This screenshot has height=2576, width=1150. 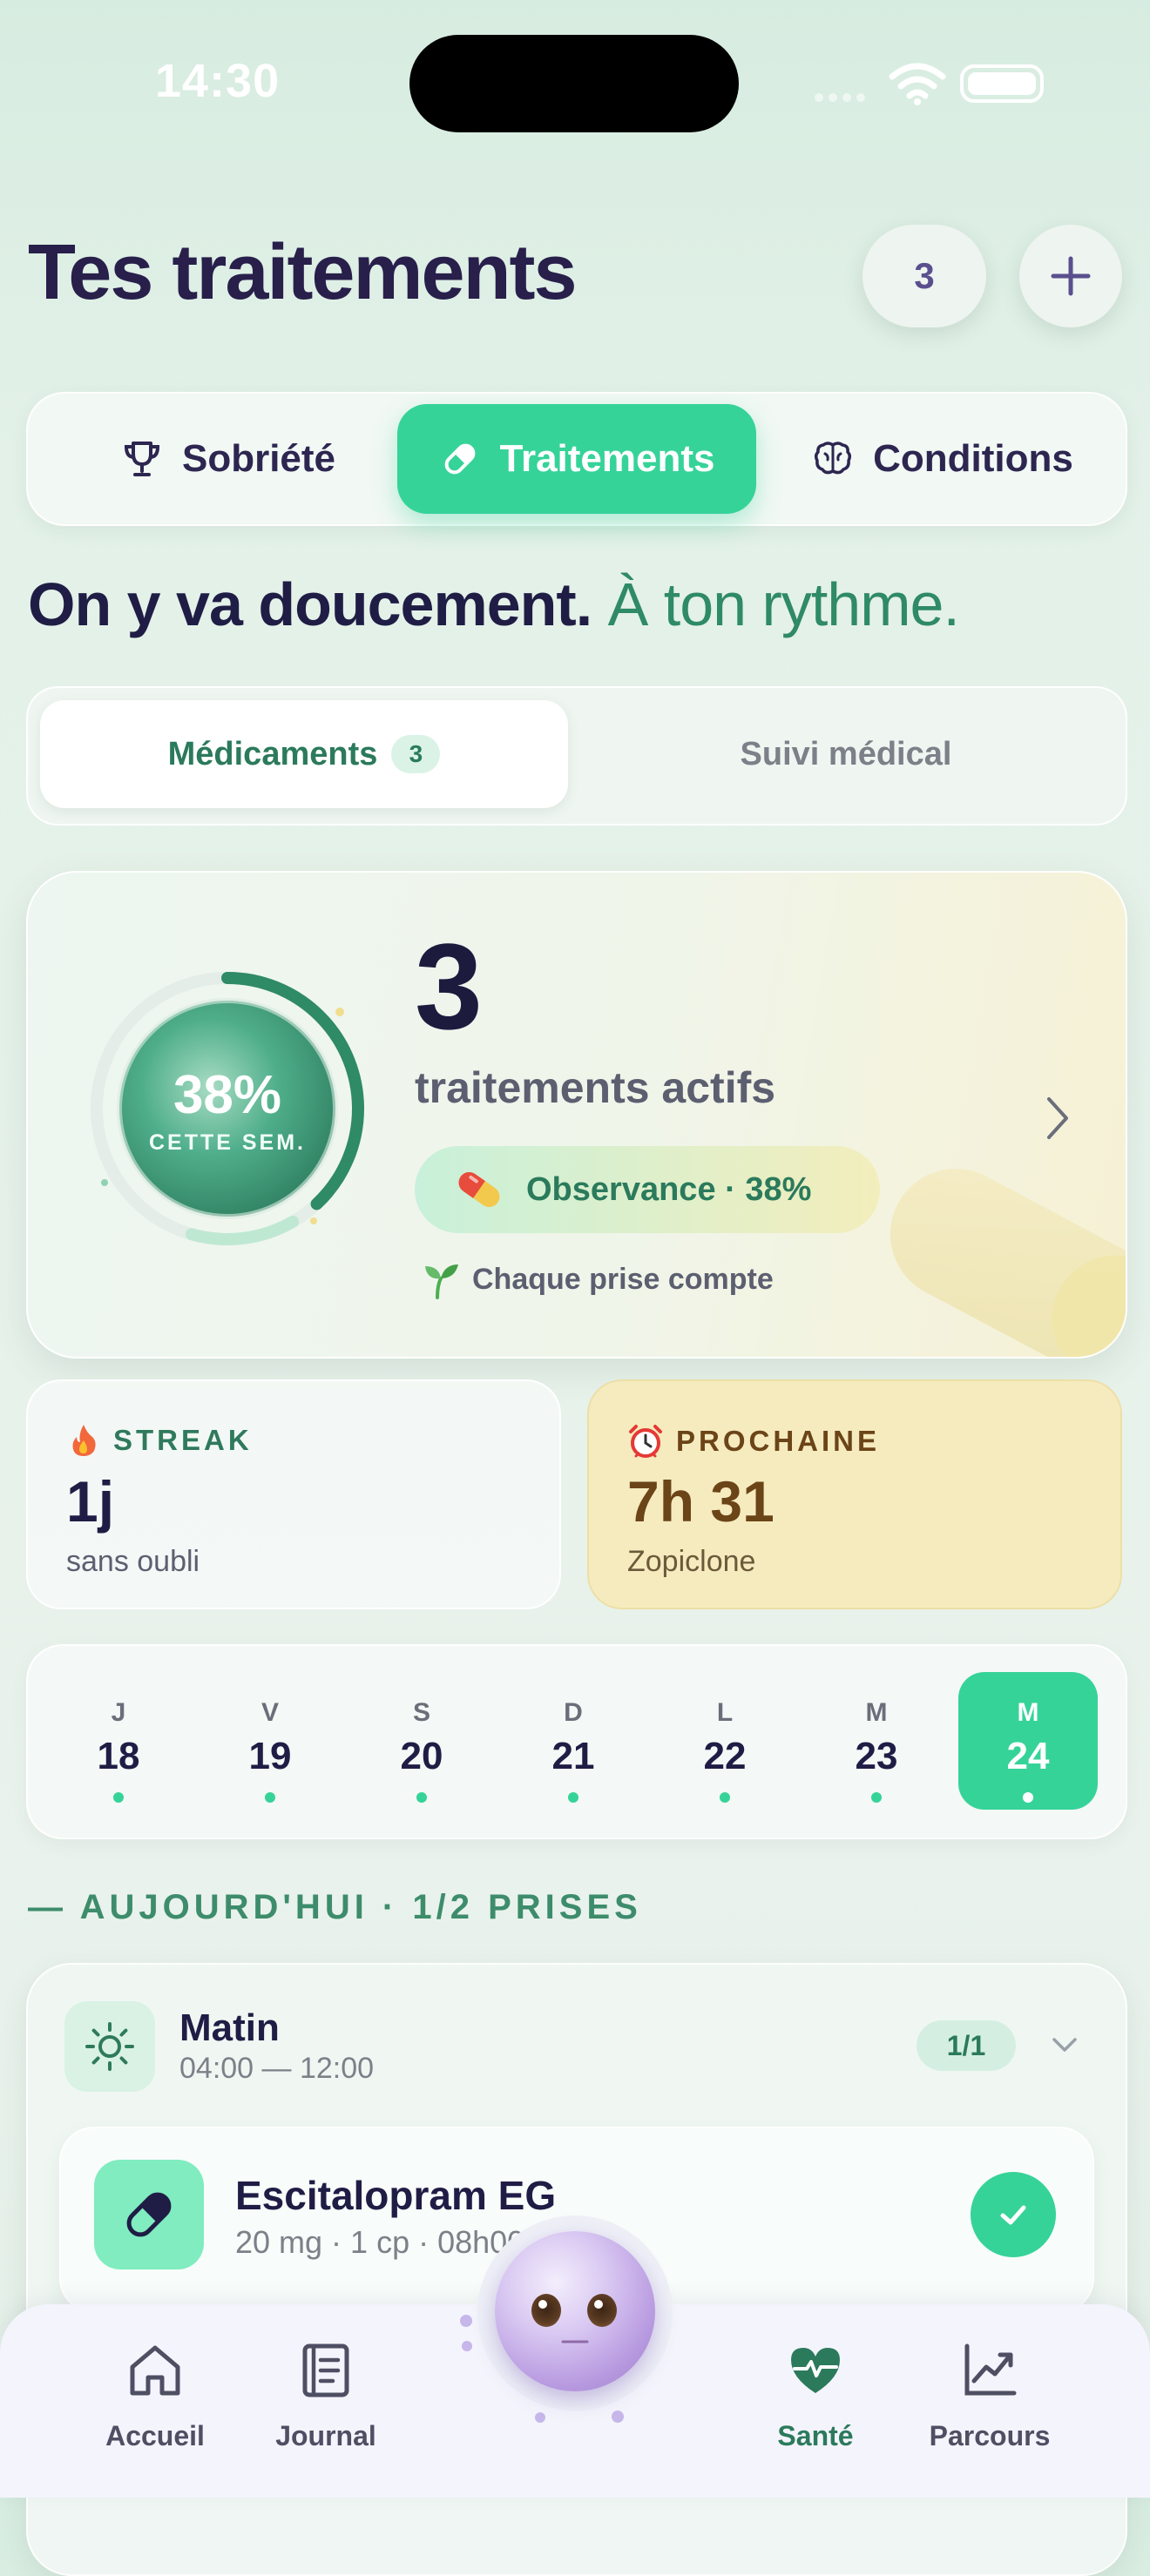 What do you see at coordinates (576, 756) in the screenshot?
I see `sub-tabs: Médicaments 3 Suivi médical` at bounding box center [576, 756].